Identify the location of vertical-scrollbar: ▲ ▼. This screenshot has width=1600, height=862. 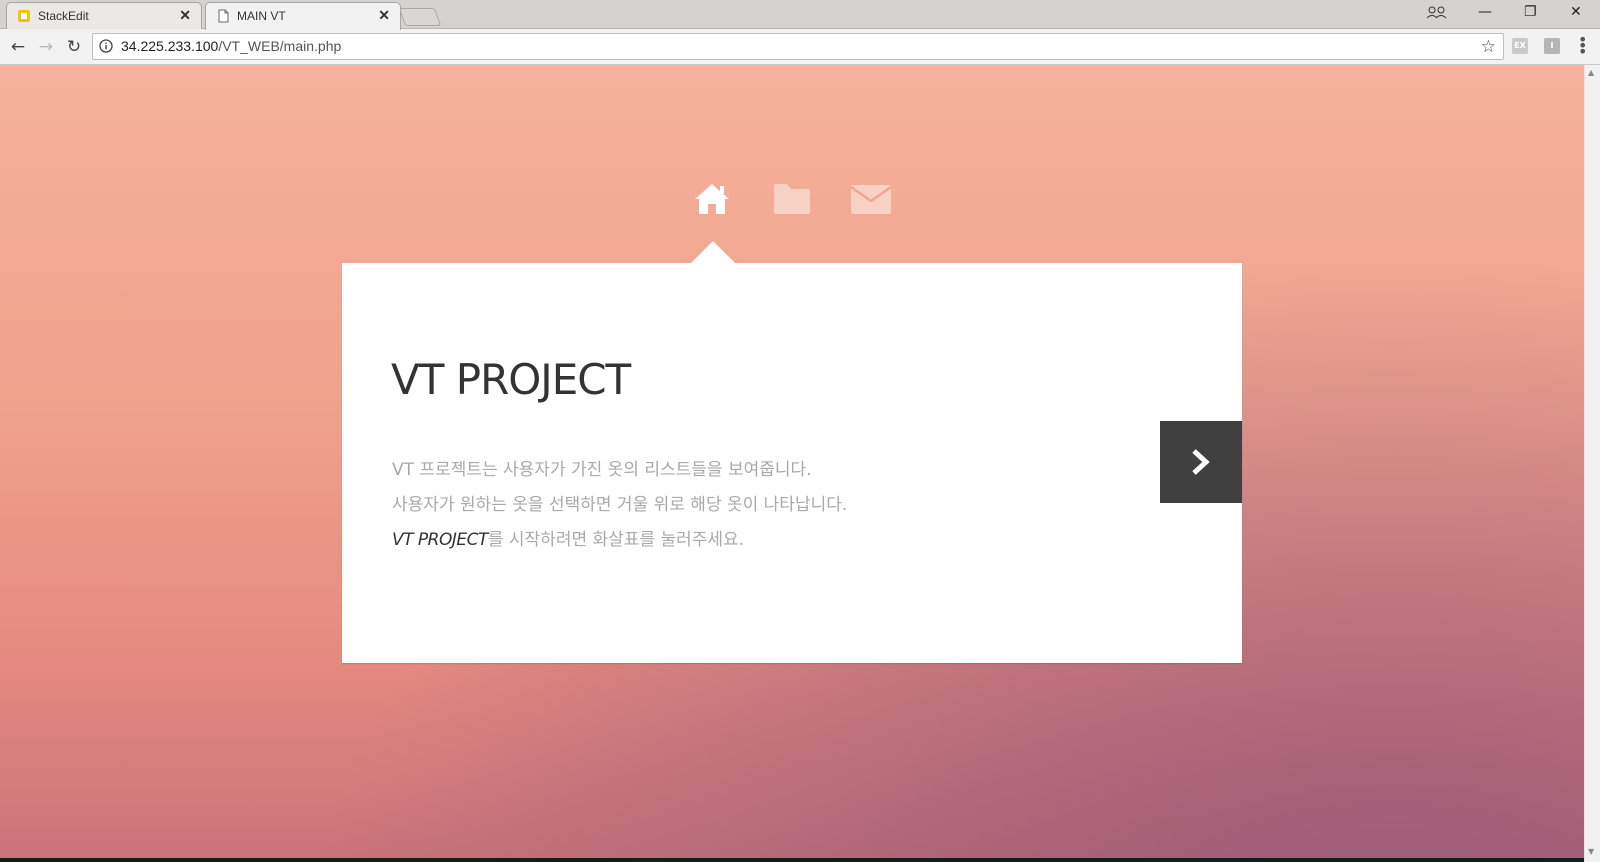
(1592, 463).